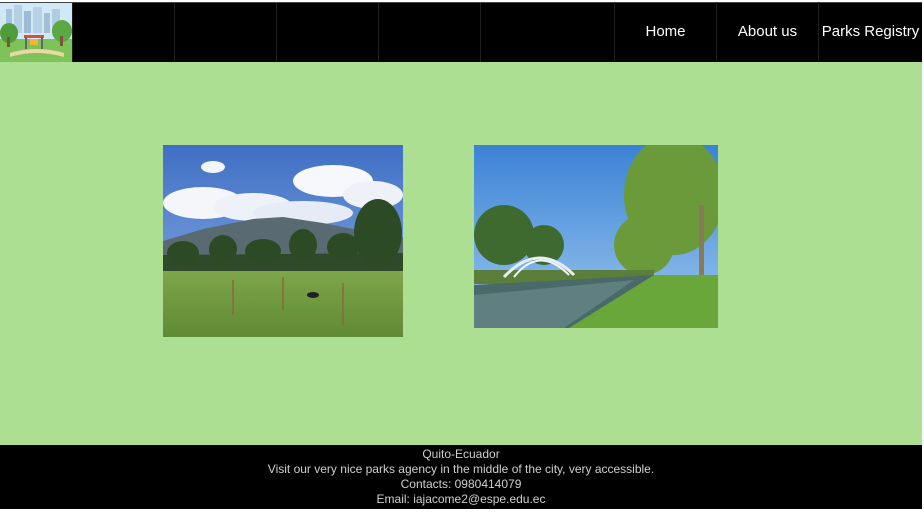 This screenshot has height=512, width=924. Describe the element at coordinates (461, 454) in the screenshot. I see `footer-city: Quito-Ecuador` at that location.